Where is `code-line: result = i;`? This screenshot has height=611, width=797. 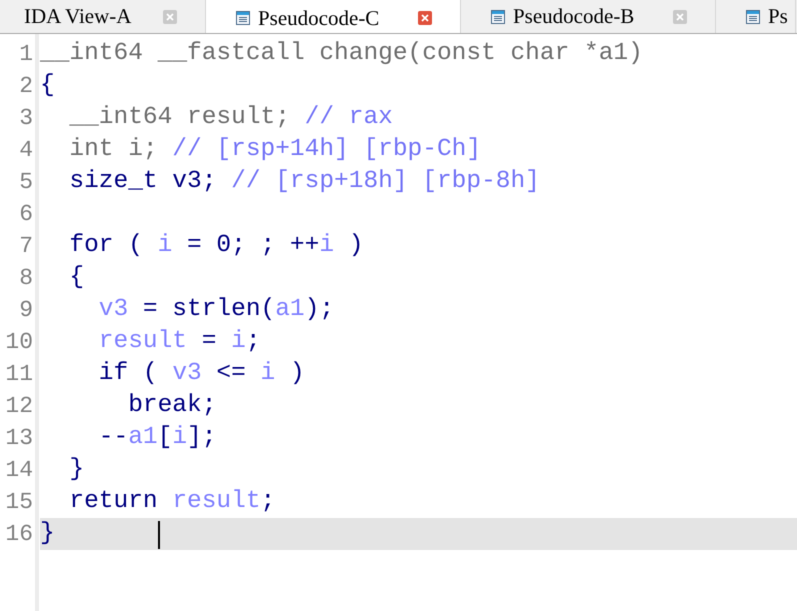 code-line: result = i; is located at coordinates (179, 342).